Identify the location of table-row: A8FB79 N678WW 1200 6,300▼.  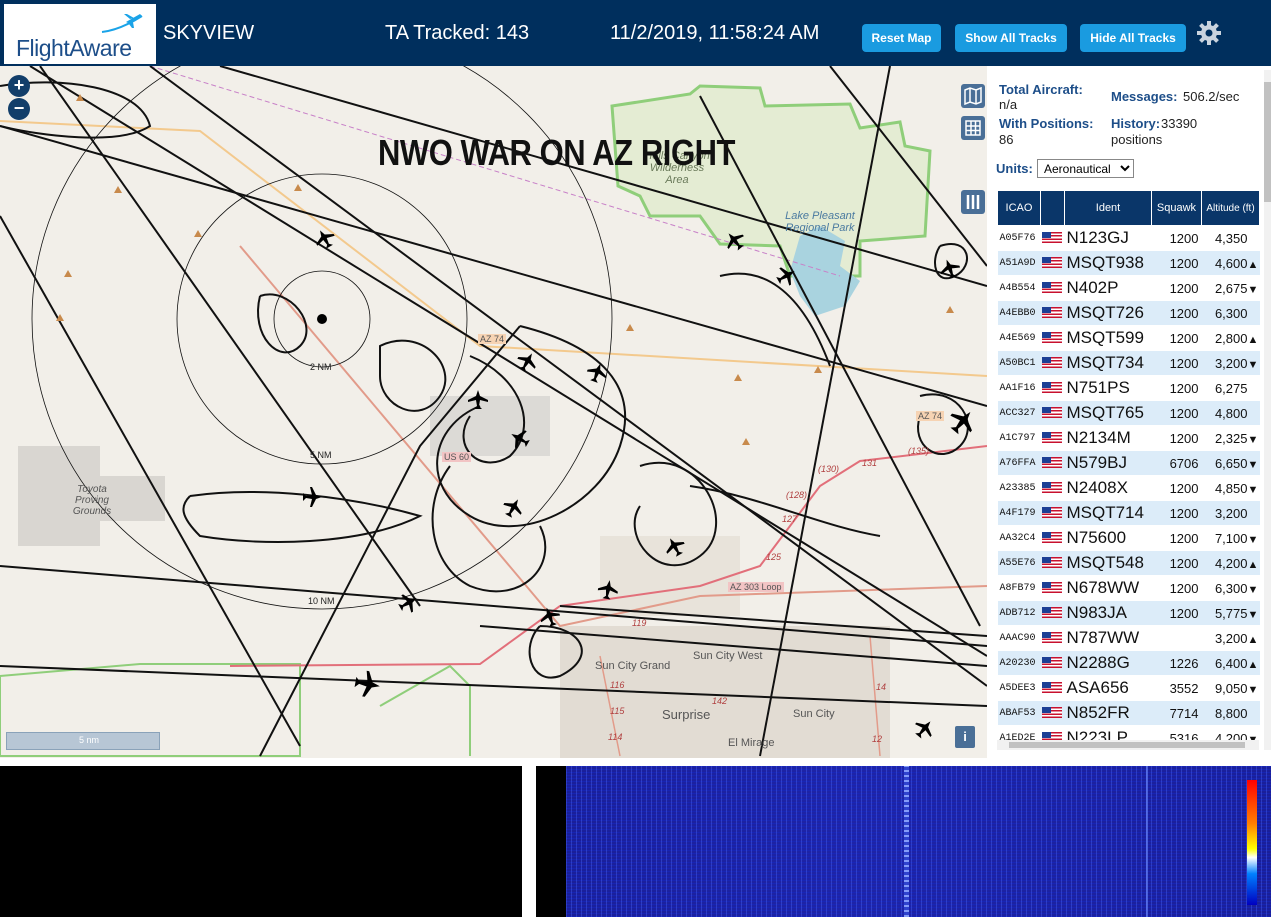
(1128, 588).